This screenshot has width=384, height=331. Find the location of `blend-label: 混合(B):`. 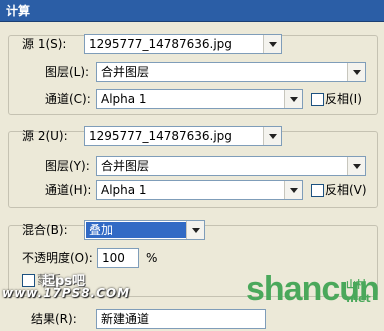

blend-label: 混合(B): is located at coordinates (45, 230).